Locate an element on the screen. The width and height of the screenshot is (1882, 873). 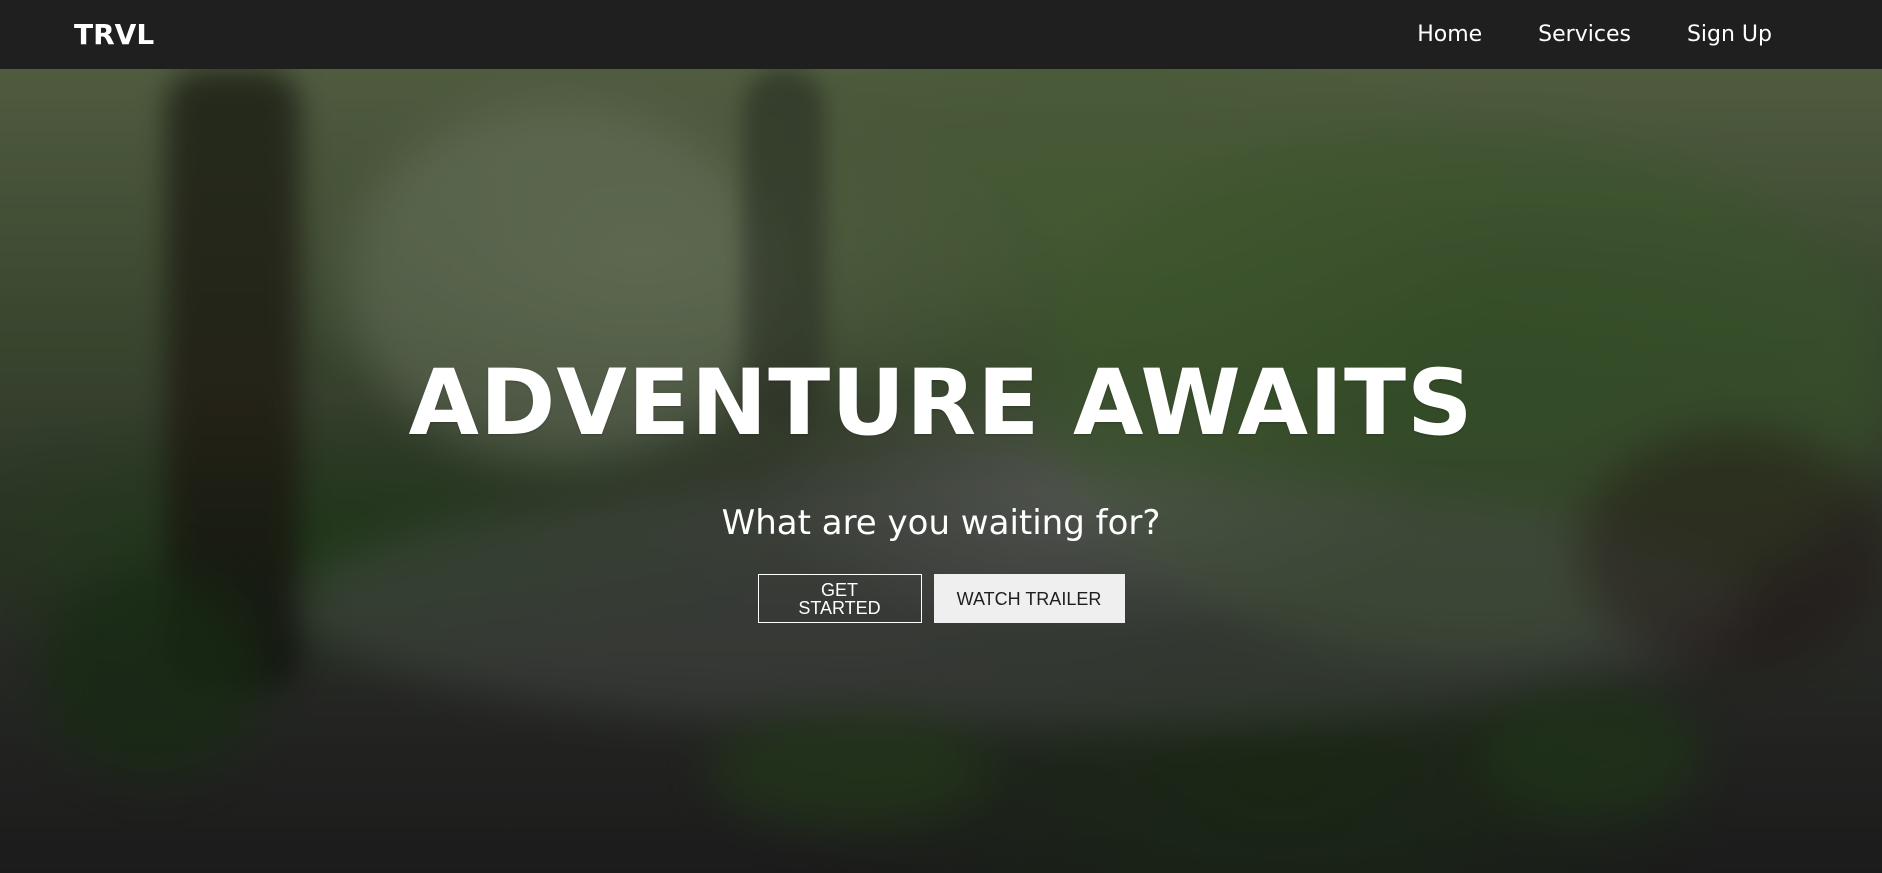
nav-link-sign-up: Sign Up is located at coordinates (1729, 34).